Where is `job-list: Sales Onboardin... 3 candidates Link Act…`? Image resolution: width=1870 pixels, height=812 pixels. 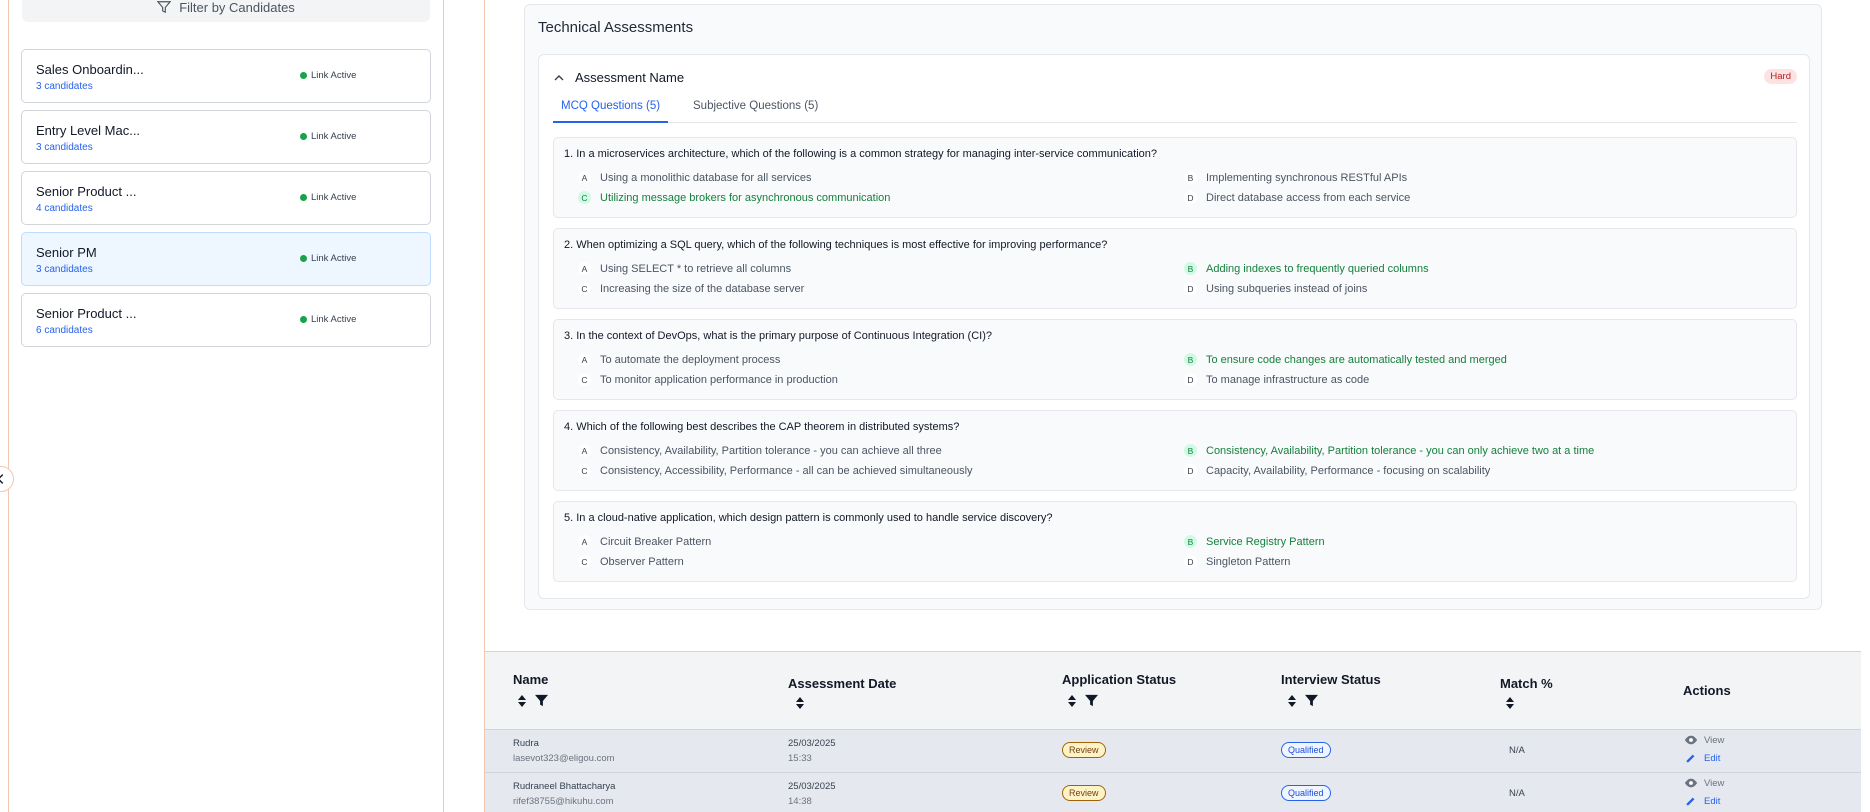
job-list: Sales Onboardin... 3 candidates Link Act… is located at coordinates (226, 201).